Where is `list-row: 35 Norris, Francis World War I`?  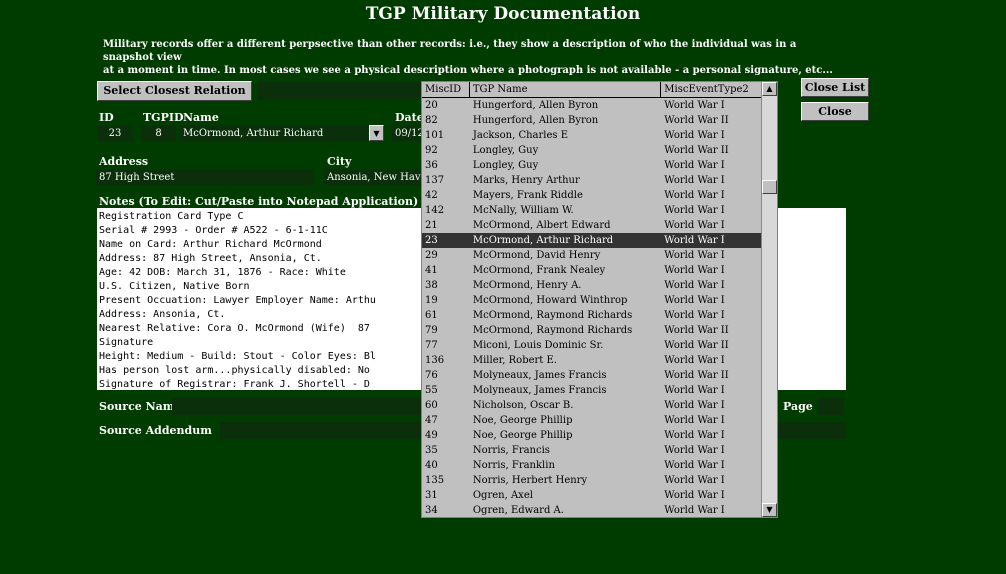 list-row: 35 Norris, Francis World War I is located at coordinates (591, 450).